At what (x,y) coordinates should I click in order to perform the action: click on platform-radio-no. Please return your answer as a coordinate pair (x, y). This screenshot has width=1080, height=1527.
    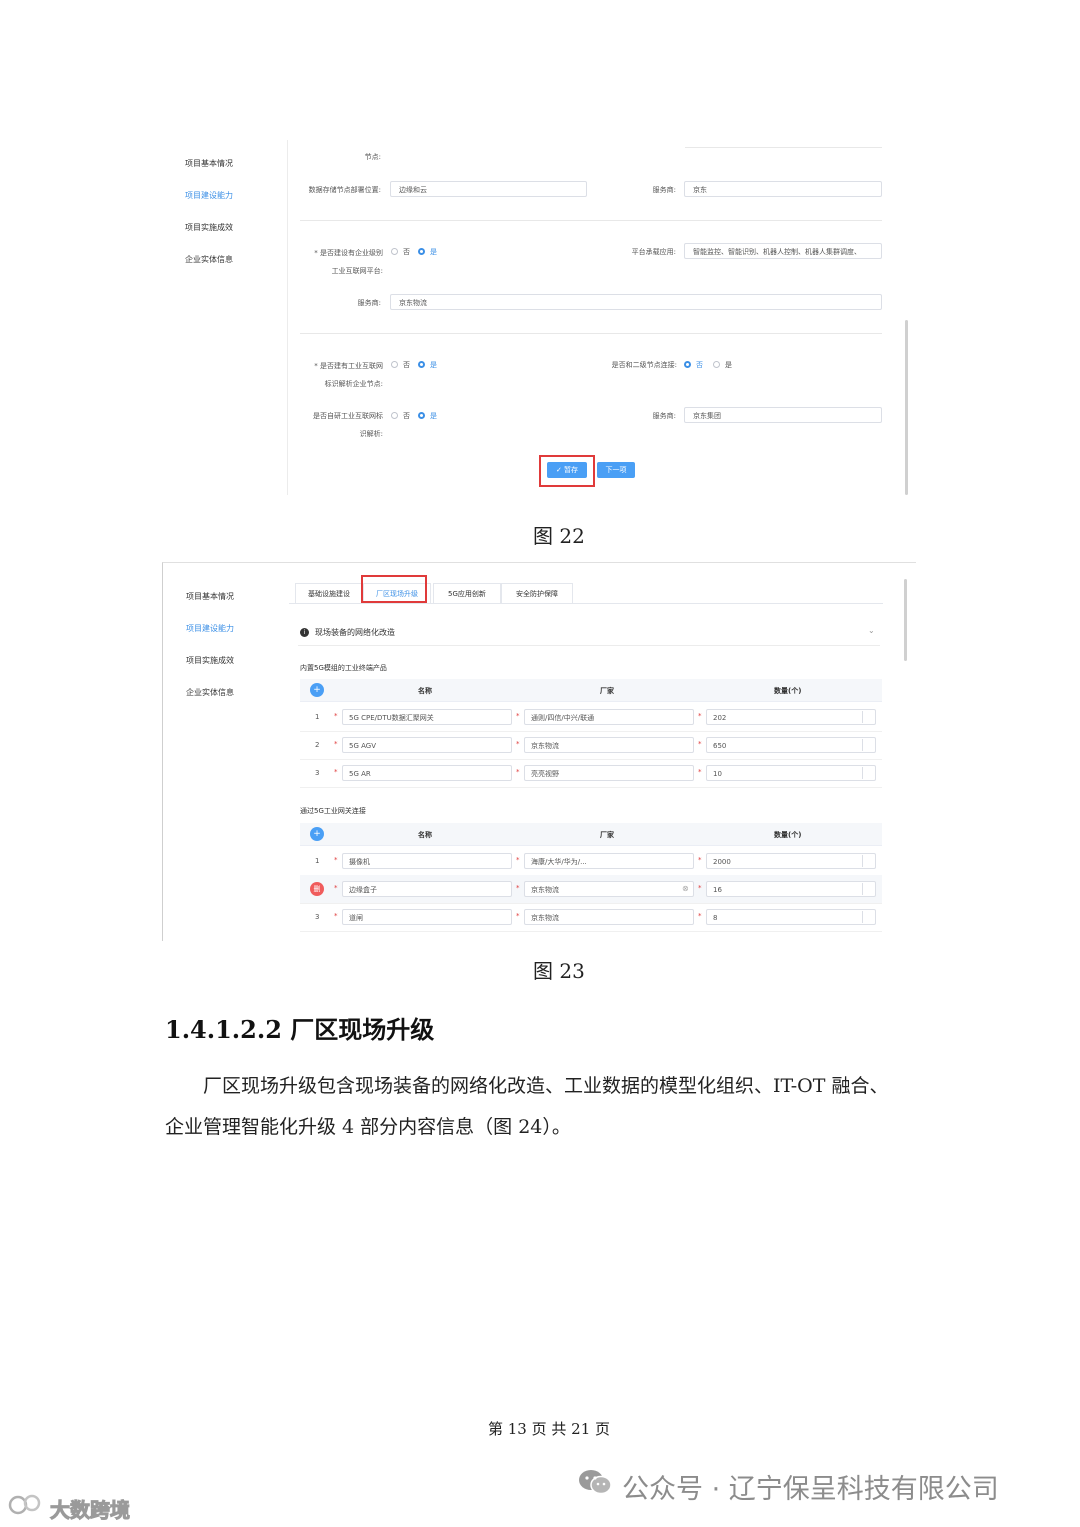
    Looking at the image, I should click on (394, 251).